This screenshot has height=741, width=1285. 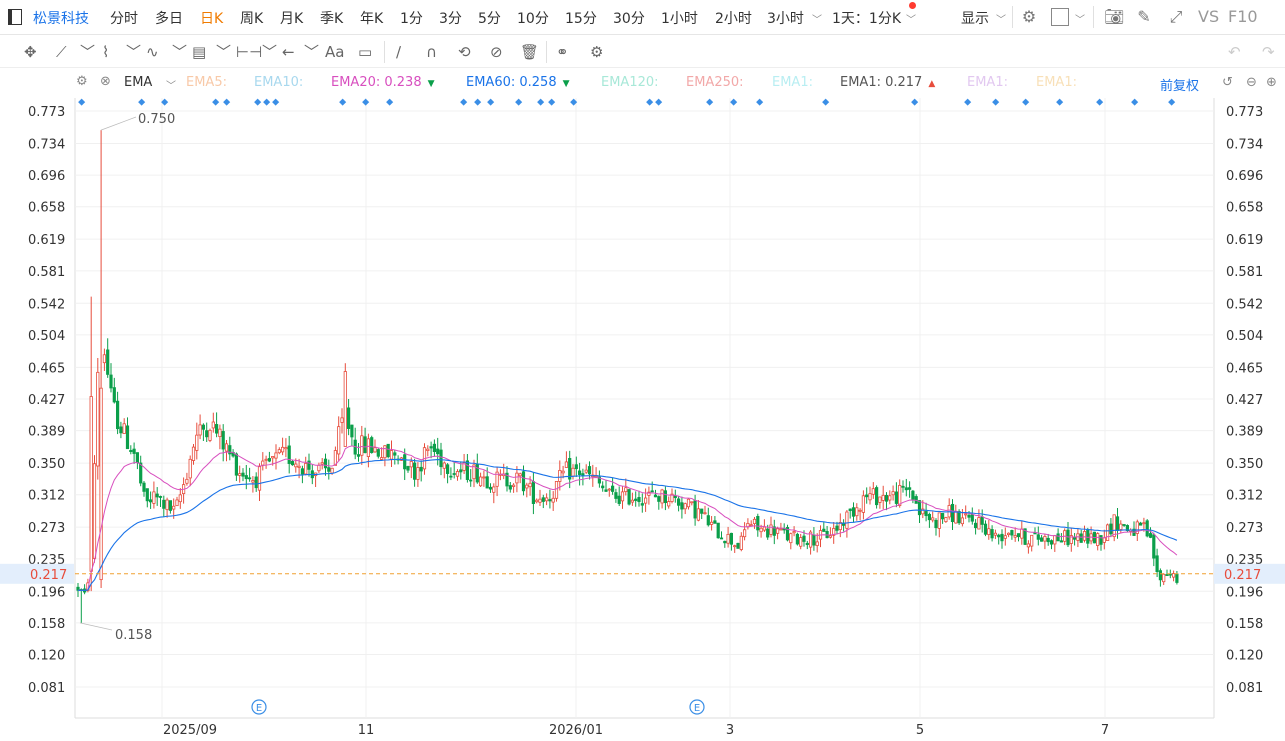 I want to click on y-tick-label-left: 0.273, so click(x=46, y=528).